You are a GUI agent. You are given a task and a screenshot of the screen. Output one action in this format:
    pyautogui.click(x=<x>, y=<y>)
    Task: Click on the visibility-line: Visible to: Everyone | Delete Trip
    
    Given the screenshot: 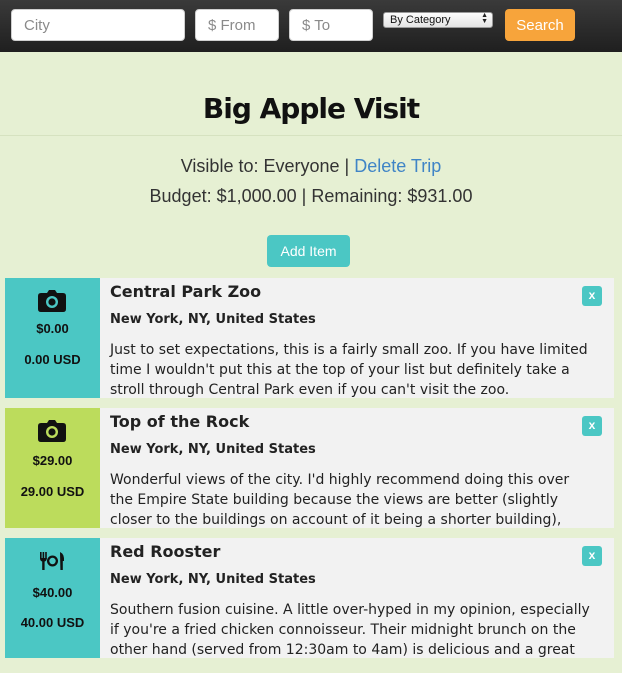 What is the action you would take?
    pyautogui.click(x=311, y=166)
    